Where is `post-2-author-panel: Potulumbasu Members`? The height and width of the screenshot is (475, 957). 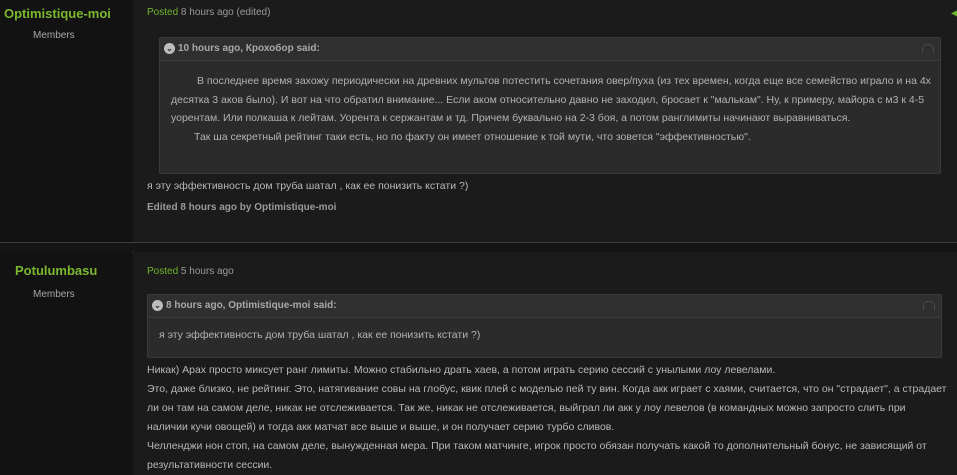
post-2-author-panel: Potulumbasu Members is located at coordinates (66, 363).